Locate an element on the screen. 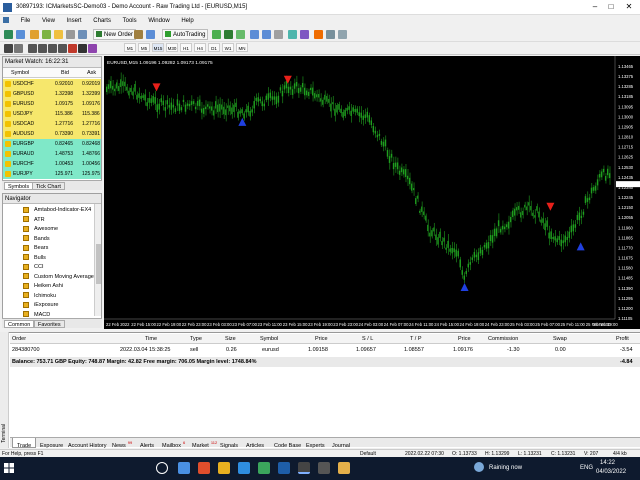  text-icon is located at coordinates (82, 48).